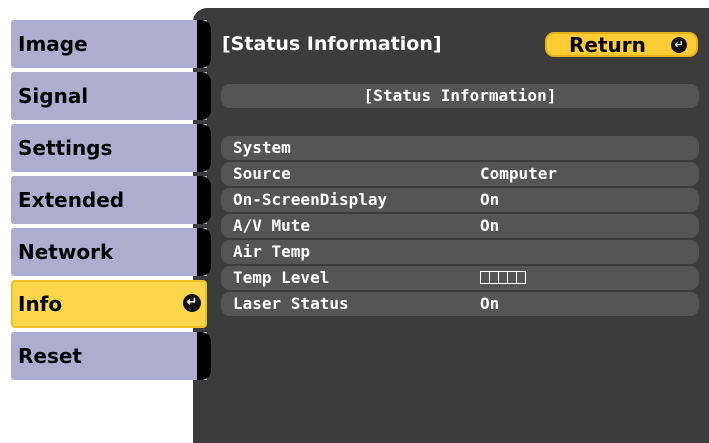 Image resolution: width=709 pixels, height=443 pixels. What do you see at coordinates (460, 96) in the screenshot?
I see `section-header: [Status Information]` at bounding box center [460, 96].